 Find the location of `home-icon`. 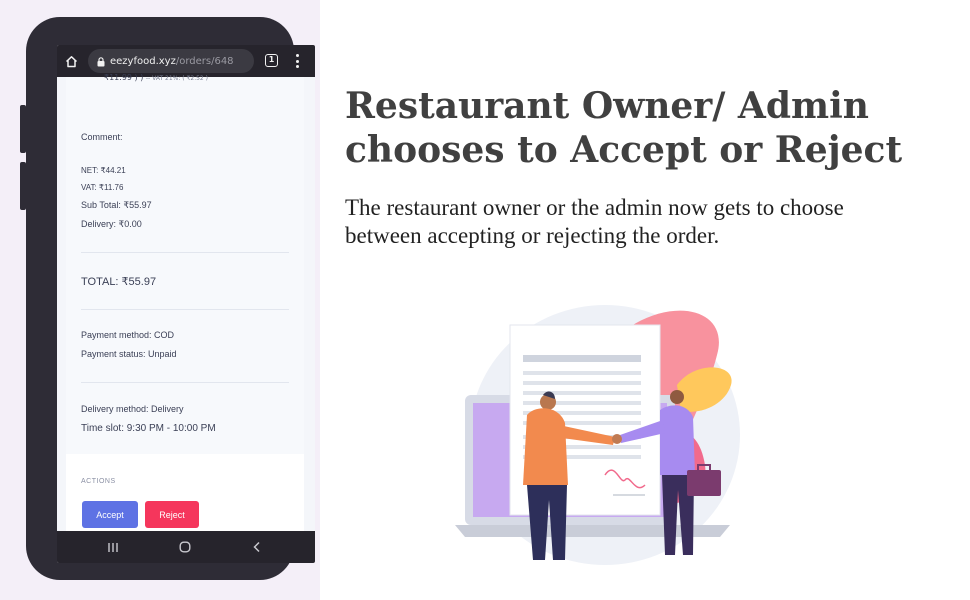

home-icon is located at coordinates (71, 61).